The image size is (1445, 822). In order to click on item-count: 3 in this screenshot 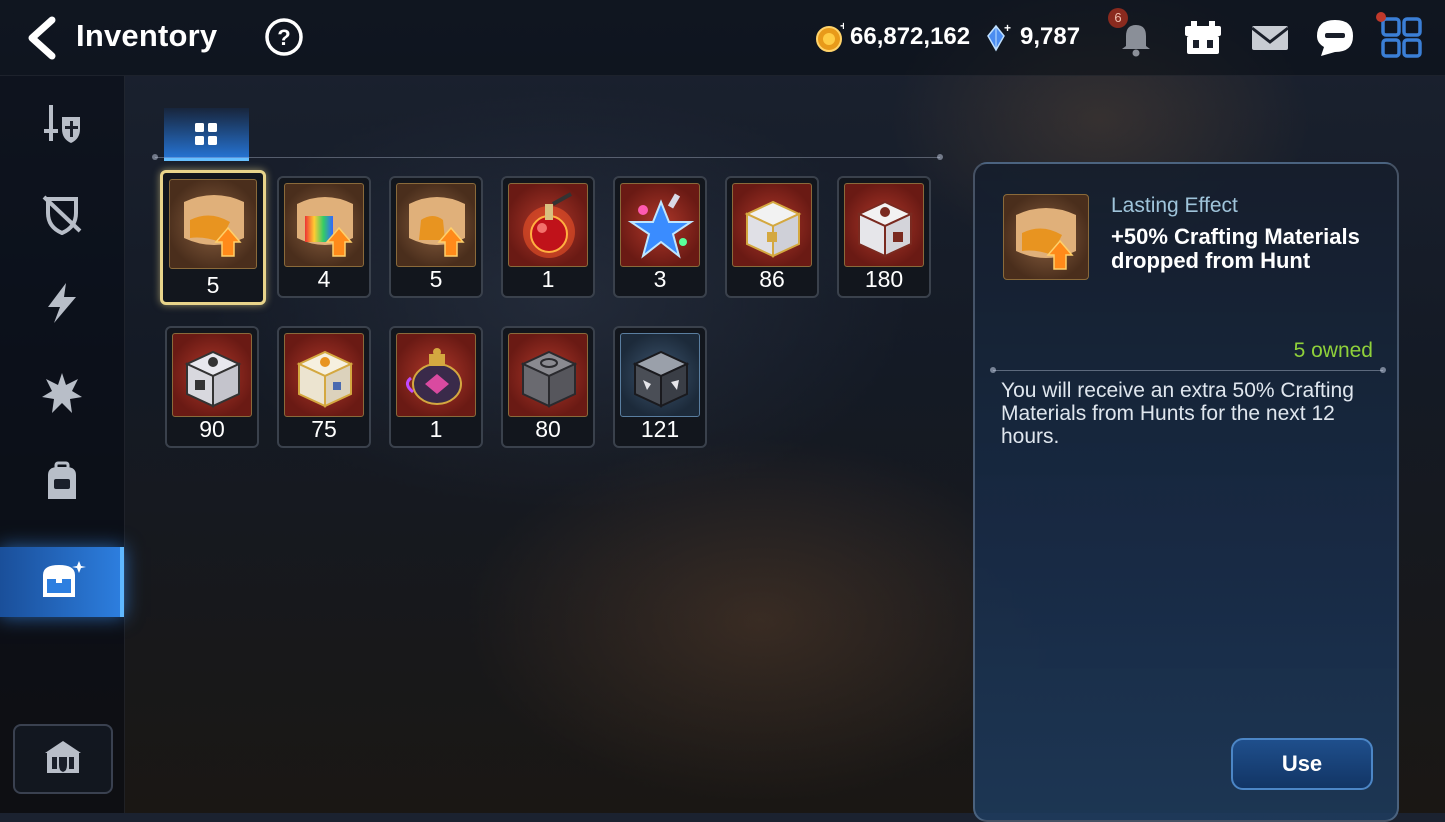, I will do `click(660, 279)`.